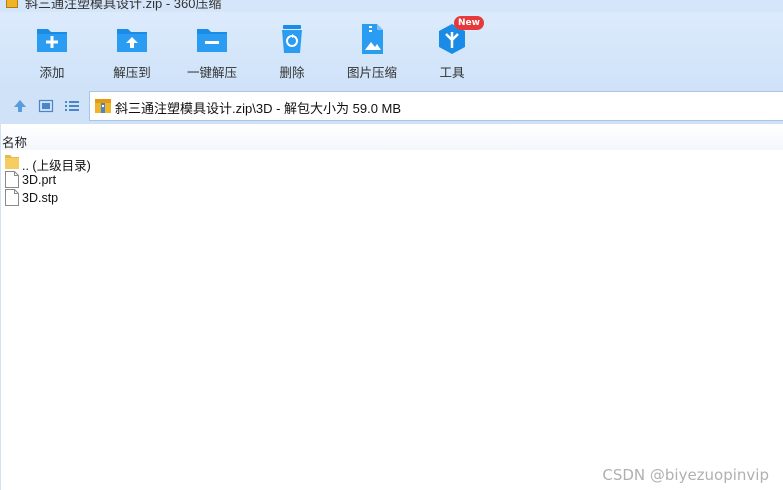 The height and width of the screenshot is (490, 783). What do you see at coordinates (20, 106) in the screenshot?
I see `arrow-up-icon` at bounding box center [20, 106].